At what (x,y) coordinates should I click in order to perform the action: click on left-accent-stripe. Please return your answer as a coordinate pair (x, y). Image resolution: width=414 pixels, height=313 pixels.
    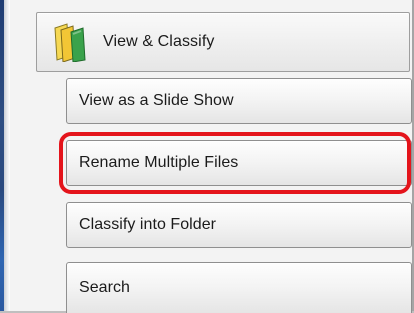
    Looking at the image, I should click on (2, 156).